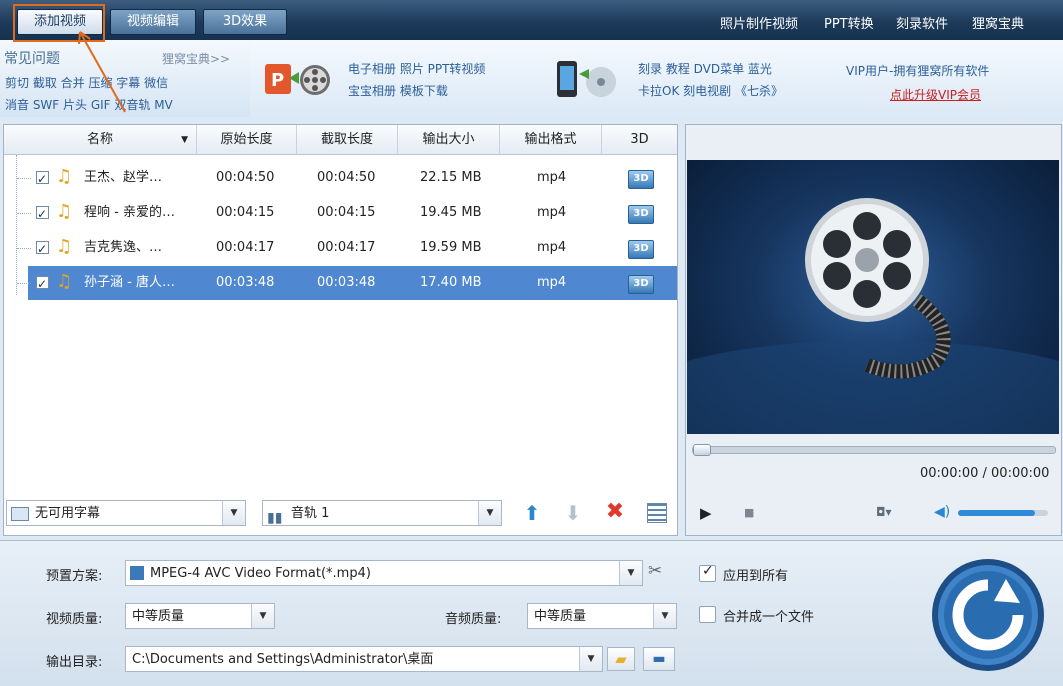 This screenshot has height=686, width=1063. Describe the element at coordinates (74, 576) in the screenshot. I see `preset-label: 预置方案:` at that location.